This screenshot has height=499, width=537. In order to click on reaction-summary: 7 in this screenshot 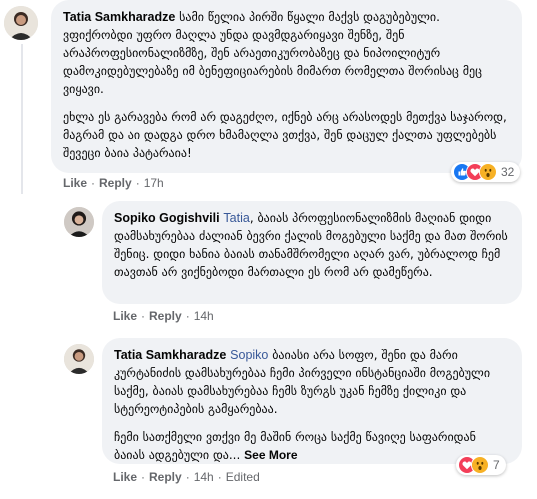, I will do `click(481, 465)`.